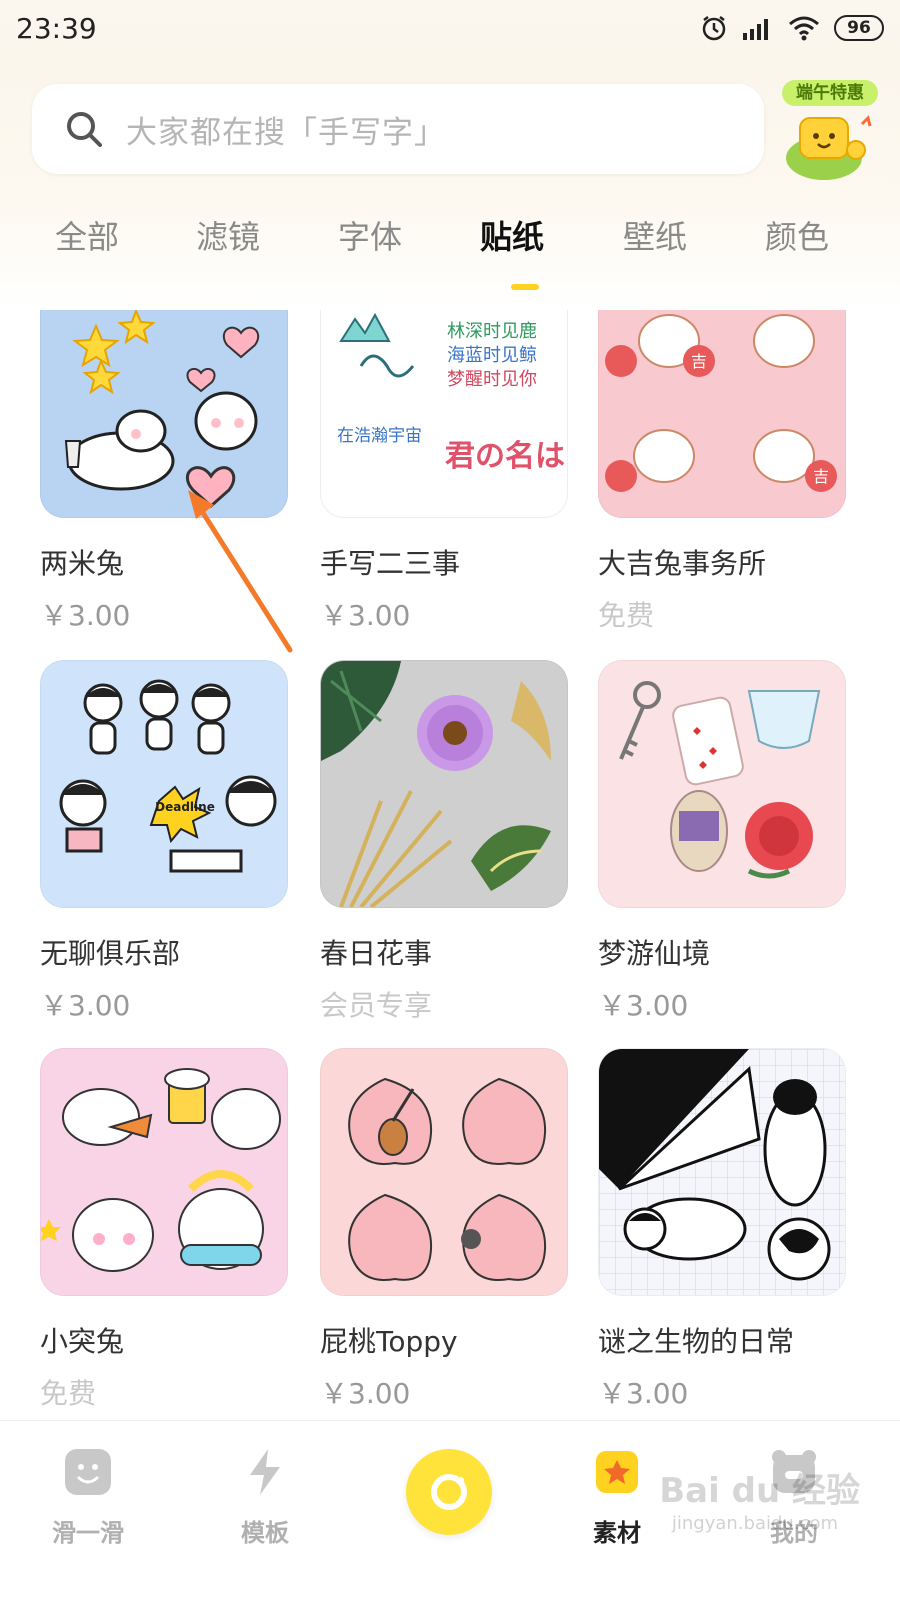  Describe the element at coordinates (87, 235) in the screenshot. I see `tab-all: 全部` at that location.